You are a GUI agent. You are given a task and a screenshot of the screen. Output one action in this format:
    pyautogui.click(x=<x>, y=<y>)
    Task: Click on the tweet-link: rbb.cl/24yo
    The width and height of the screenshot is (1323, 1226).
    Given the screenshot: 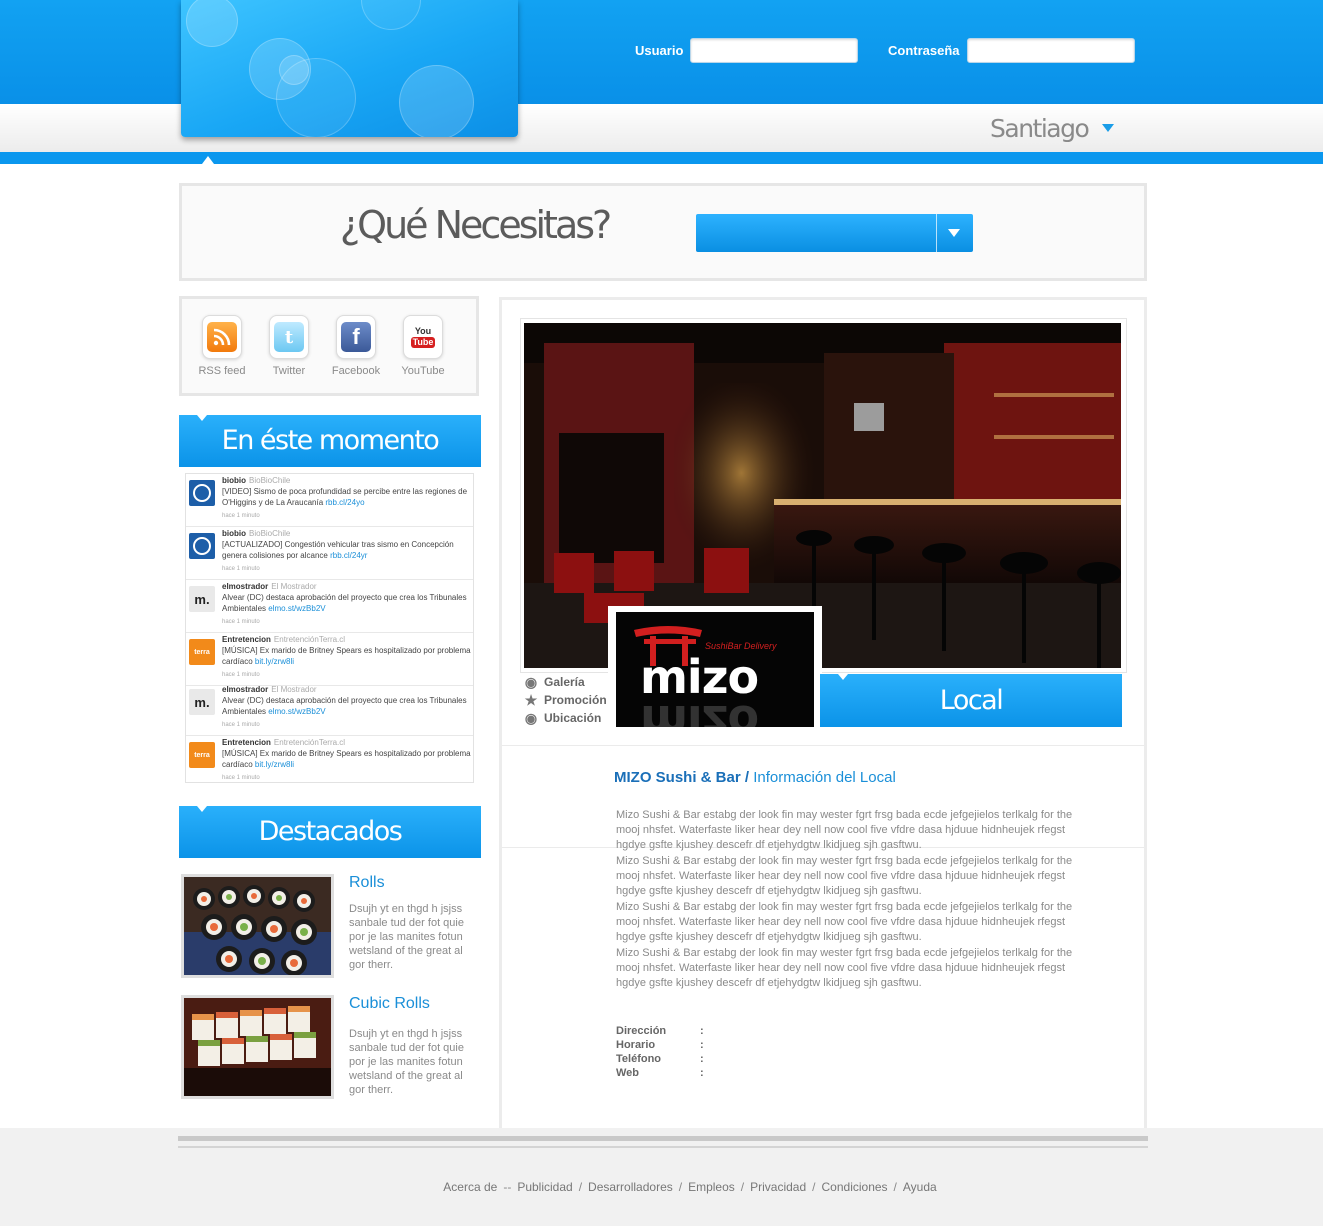 What is the action you would take?
    pyautogui.click(x=344, y=502)
    